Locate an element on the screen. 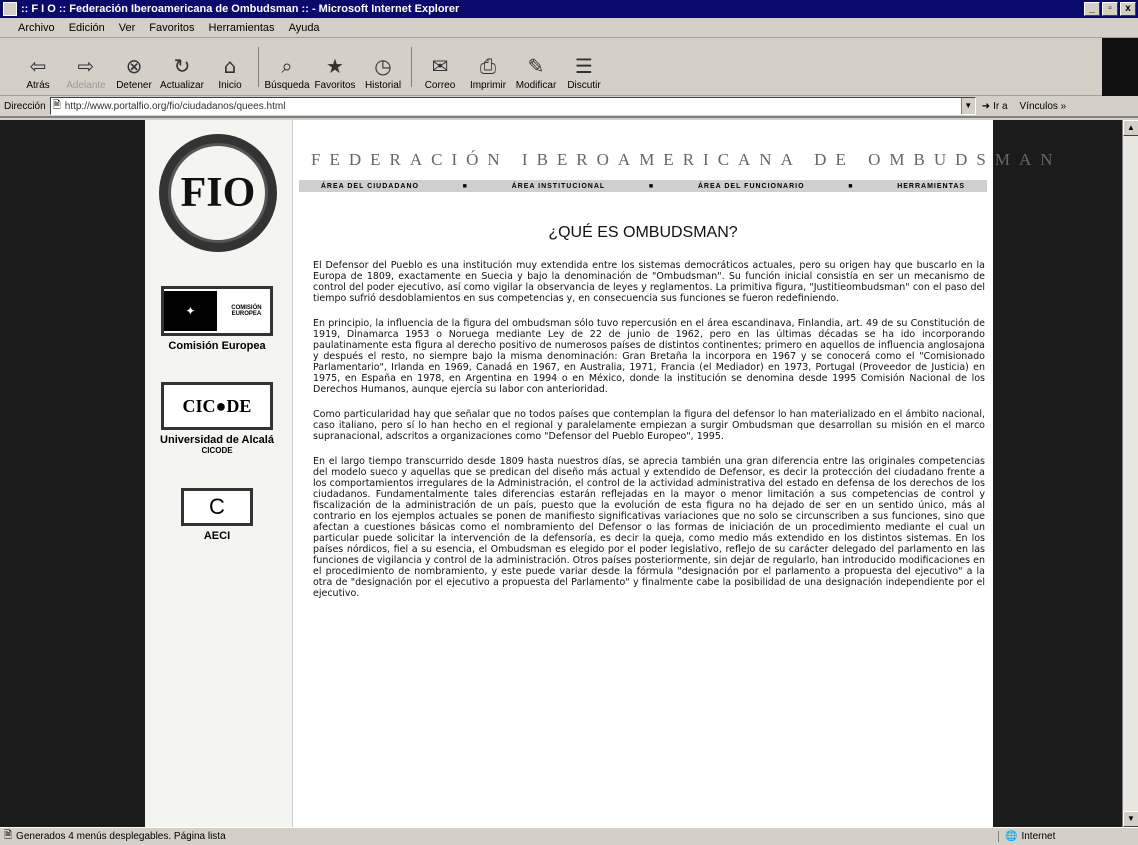 The width and height of the screenshot is (1138, 845). nav-area-funcionario: ÁREA DEL FUNCIONARIO is located at coordinates (751, 186).